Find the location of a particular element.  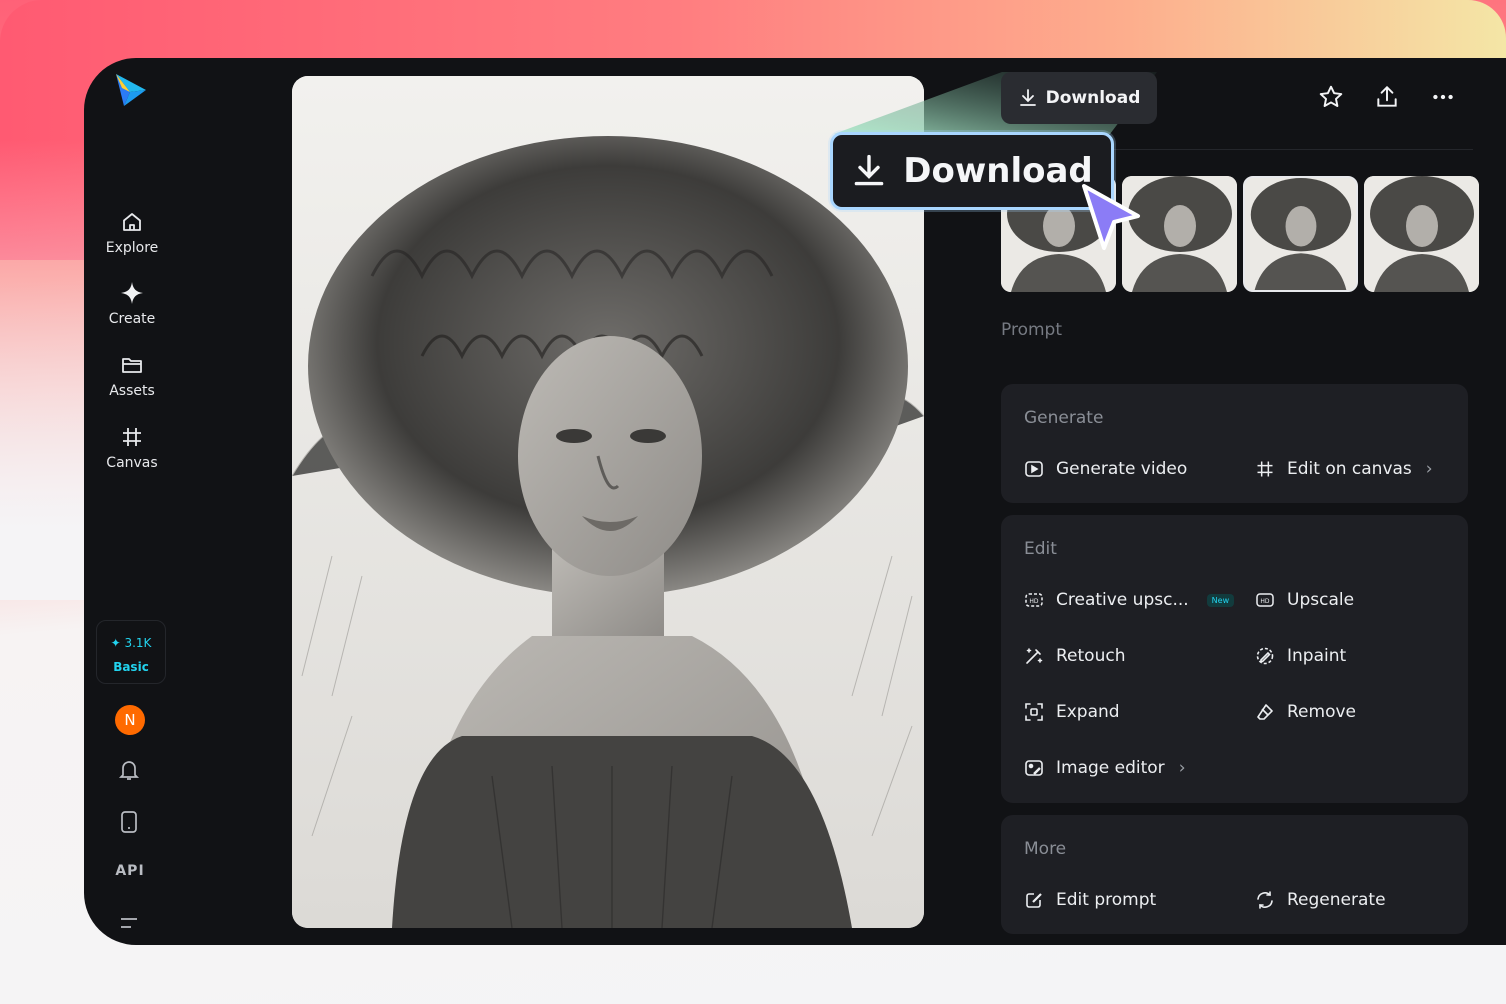

upscale-button: HD Upscale is located at coordinates (1304, 600).